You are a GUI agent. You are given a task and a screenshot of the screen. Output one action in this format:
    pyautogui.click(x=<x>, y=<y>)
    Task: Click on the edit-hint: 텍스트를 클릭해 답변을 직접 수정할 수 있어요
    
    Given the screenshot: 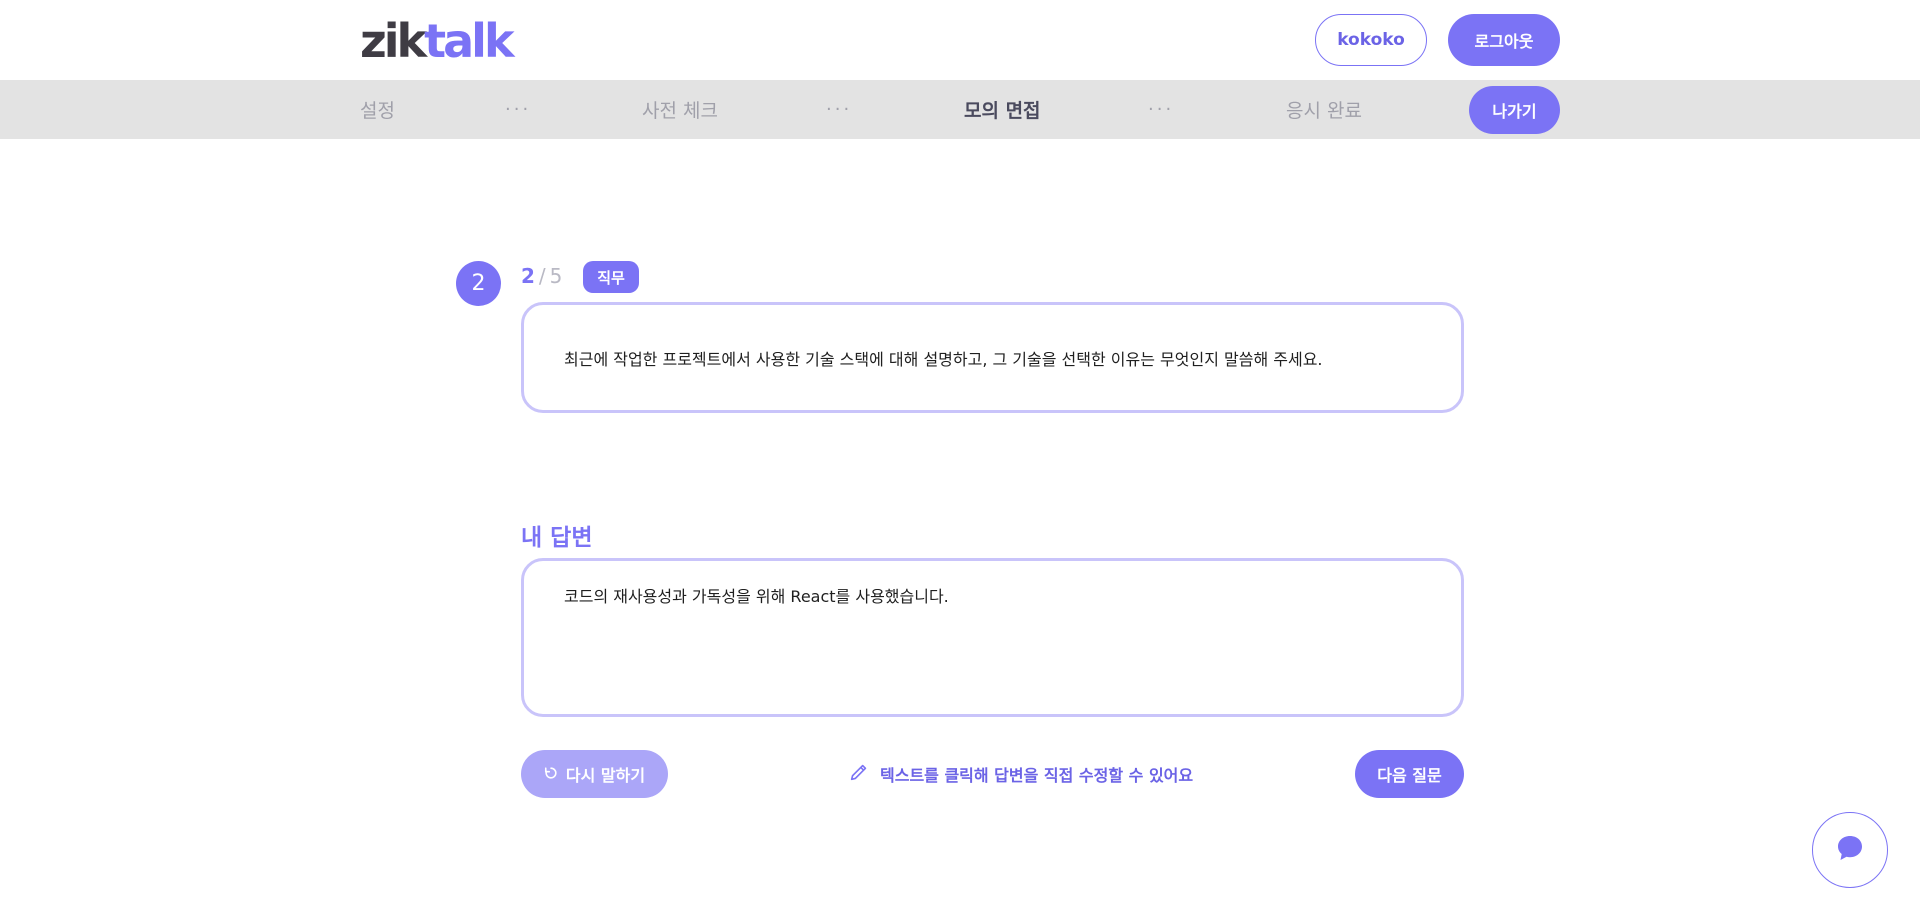 What is the action you would take?
    pyautogui.click(x=1020, y=774)
    